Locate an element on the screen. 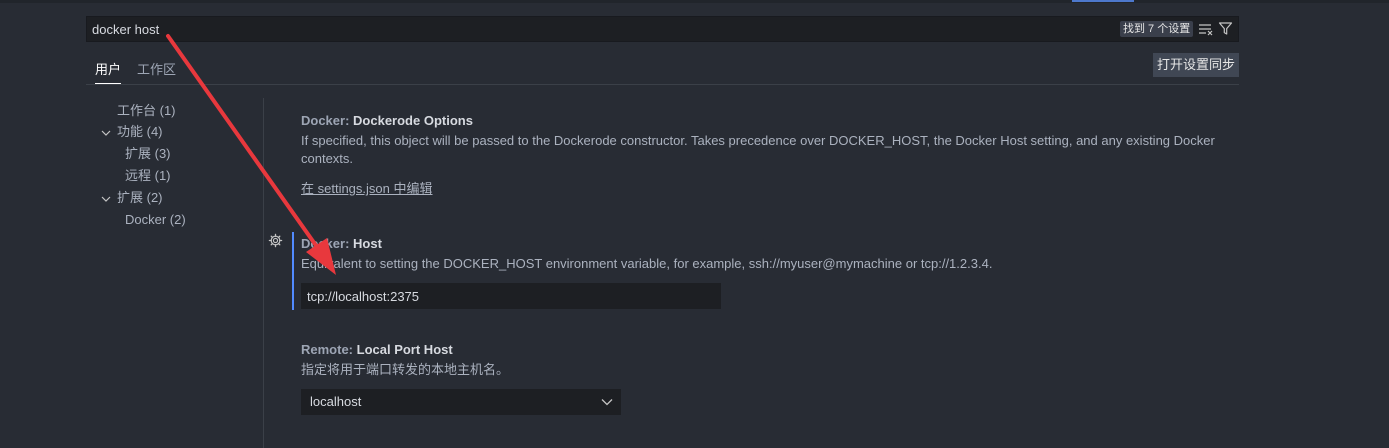  setting-description: 指定将用于端口转发的本地主机名。 is located at coordinates (405, 369).